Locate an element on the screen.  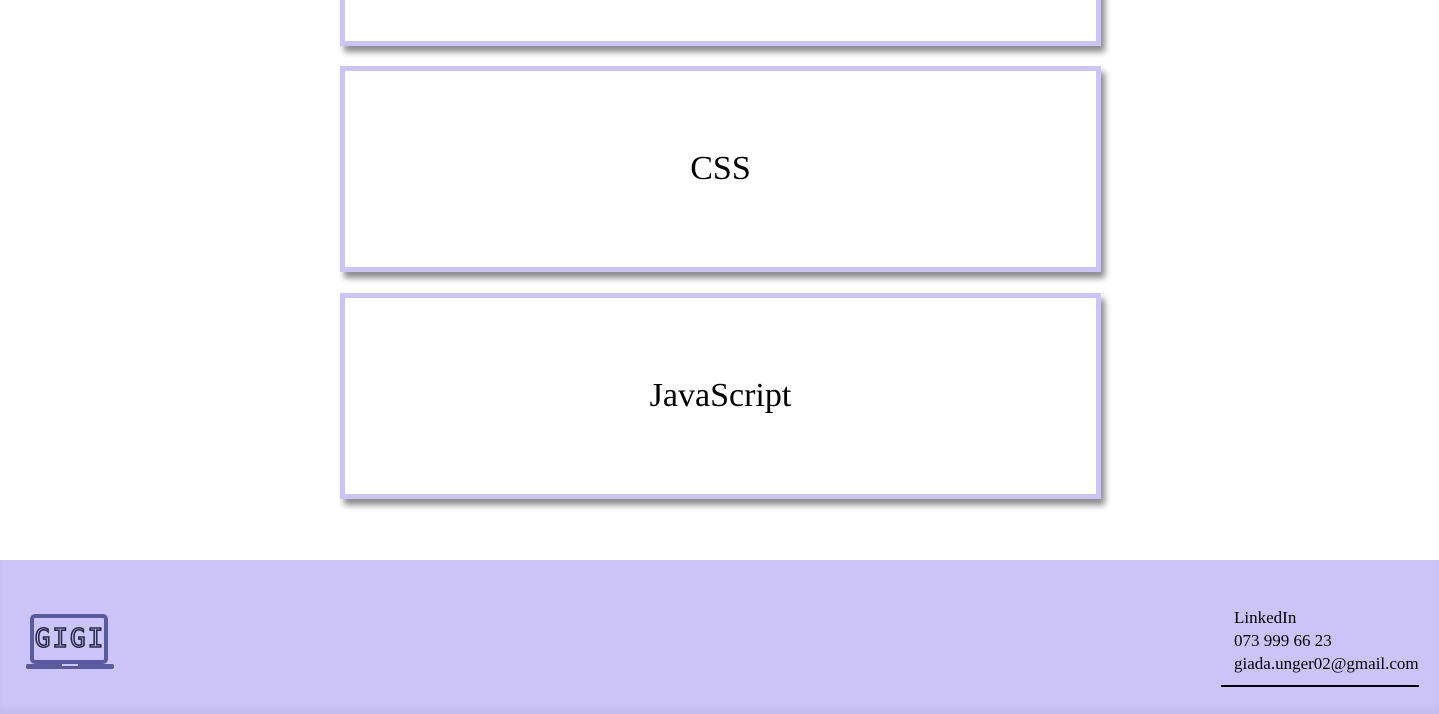
skill-card-label: JavaScript is located at coordinates (720, 395).